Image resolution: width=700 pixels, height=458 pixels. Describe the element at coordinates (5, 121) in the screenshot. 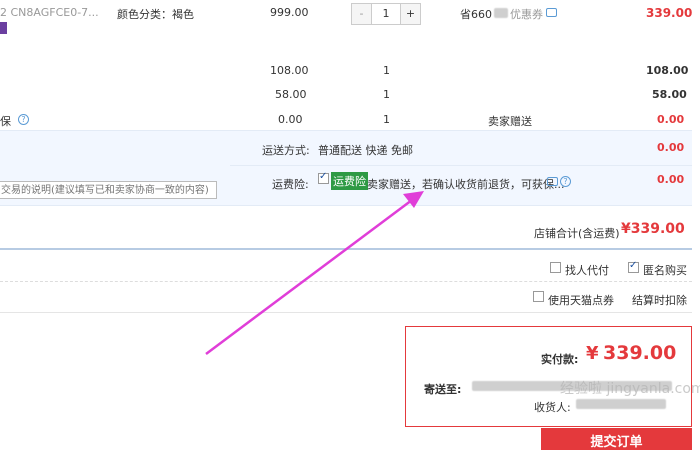

I see `row-label: 保` at that location.